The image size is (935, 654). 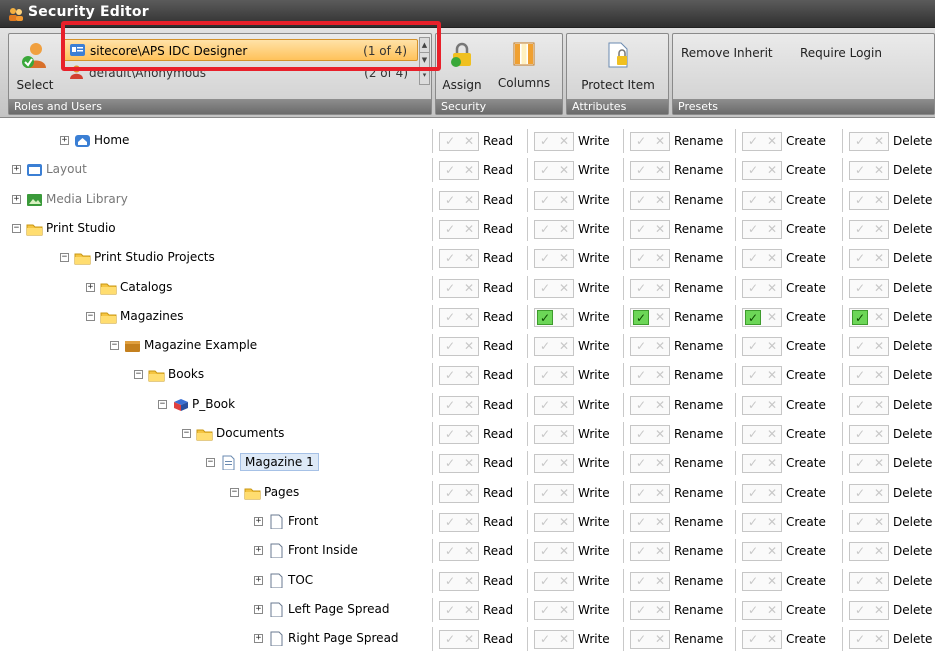 What do you see at coordinates (343, 638) in the screenshot?
I see `tree-node-label: Right Page Spread` at bounding box center [343, 638].